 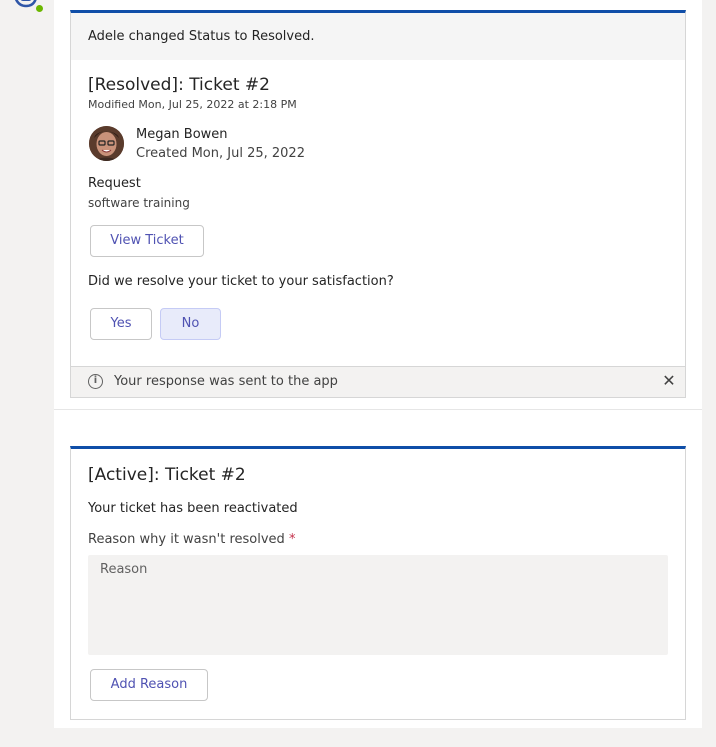 I want to click on close-icon: ✕, so click(x=669, y=381).